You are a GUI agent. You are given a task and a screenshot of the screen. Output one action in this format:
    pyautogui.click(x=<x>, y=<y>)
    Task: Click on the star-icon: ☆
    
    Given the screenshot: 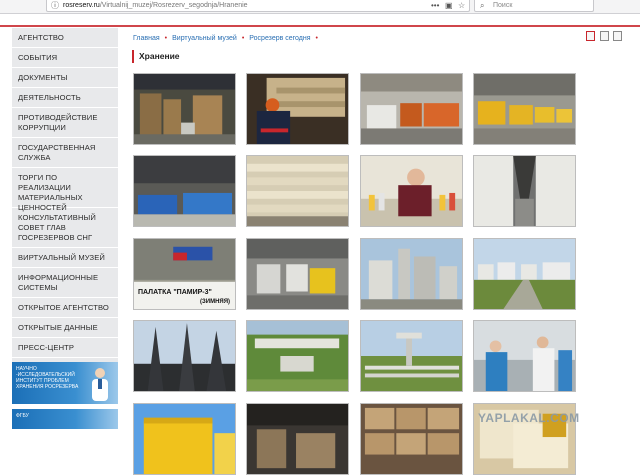 What is the action you would take?
    pyautogui.click(x=461, y=5)
    